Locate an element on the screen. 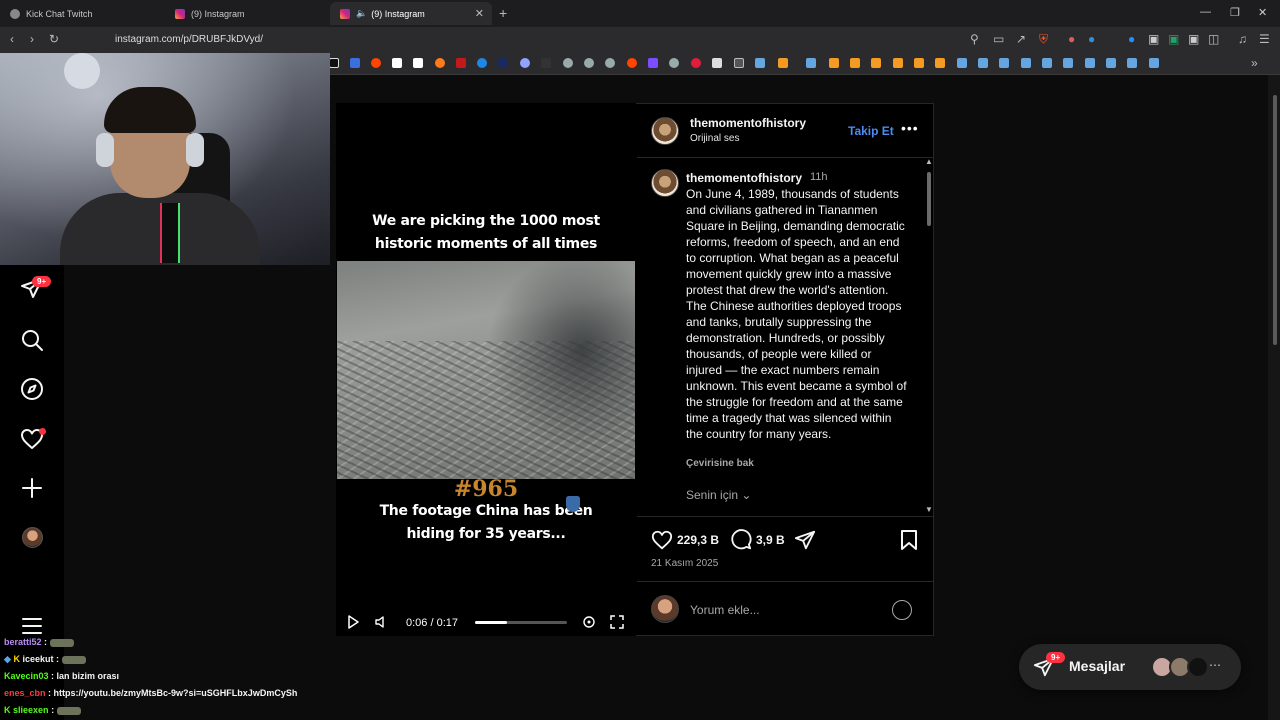  close-window-icon: ✕ is located at coordinates (1262, 12).